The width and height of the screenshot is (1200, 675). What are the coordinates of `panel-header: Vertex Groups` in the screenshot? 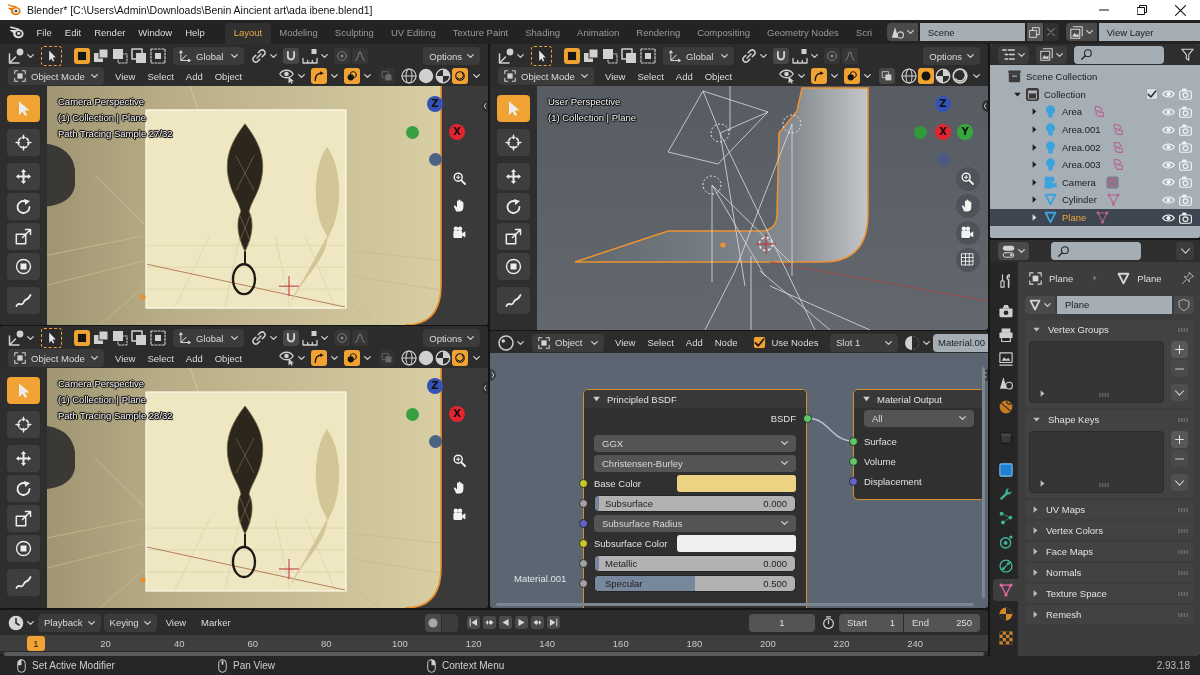 It's located at (1109, 329).